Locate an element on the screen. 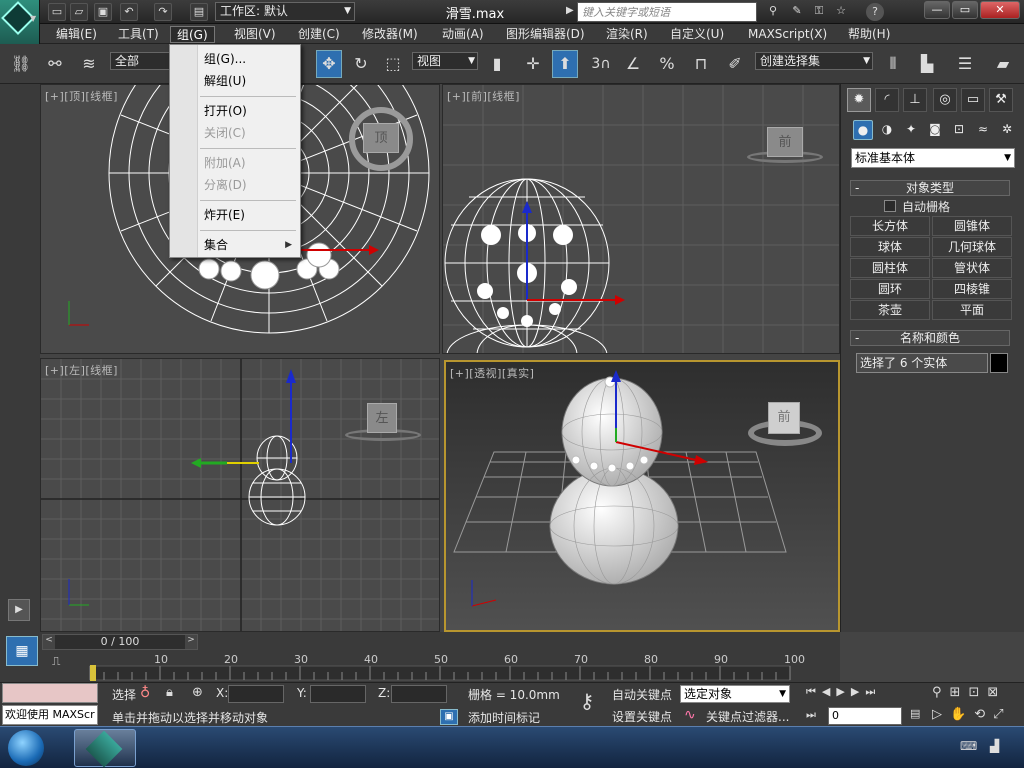 The image size is (1024, 768). menu-maxscript: MAXScript(X) is located at coordinates (787, 34).